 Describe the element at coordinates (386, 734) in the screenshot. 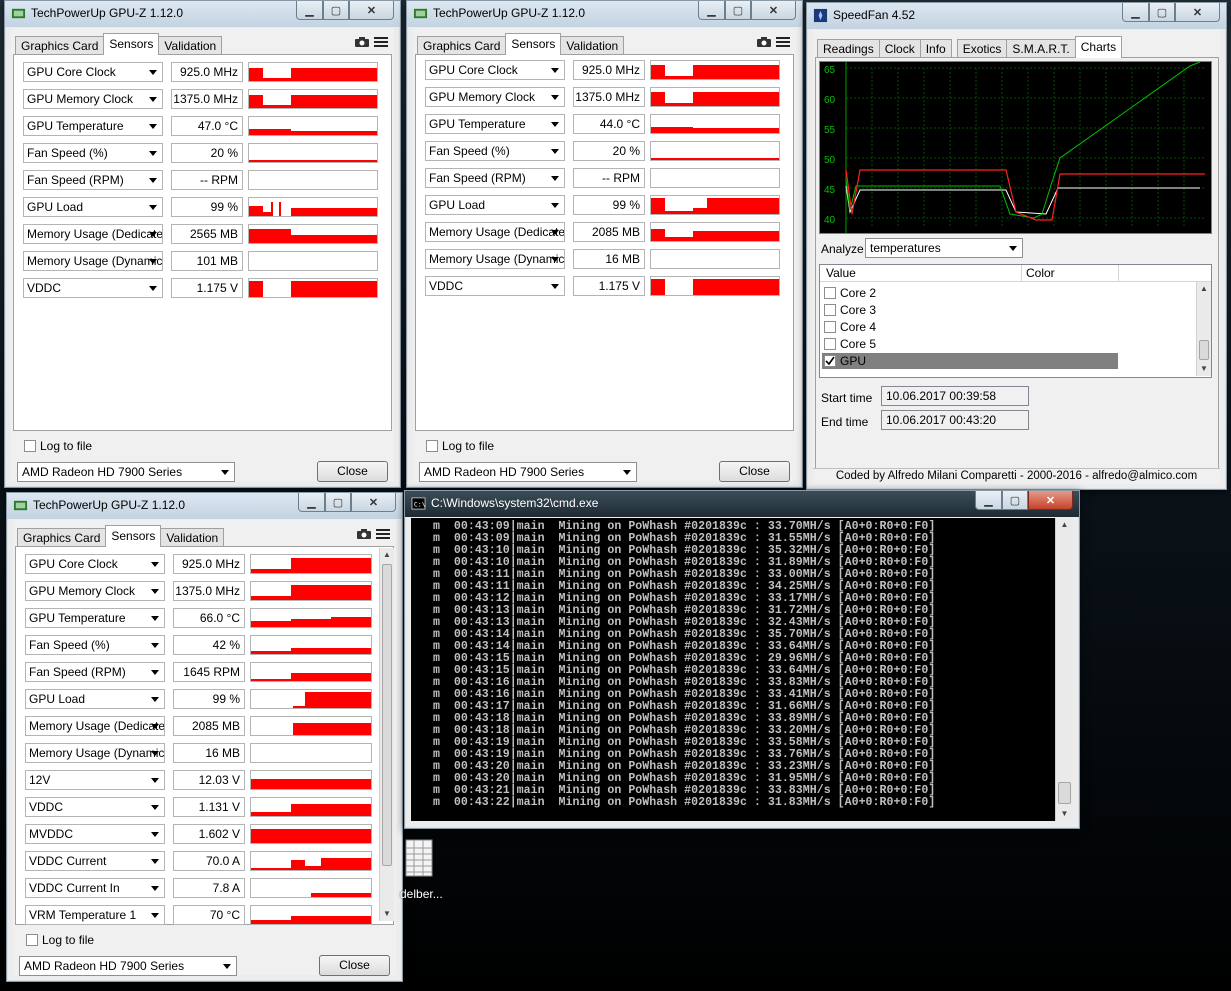

I see `sensors-scrollbar: ▲ ▼` at that location.